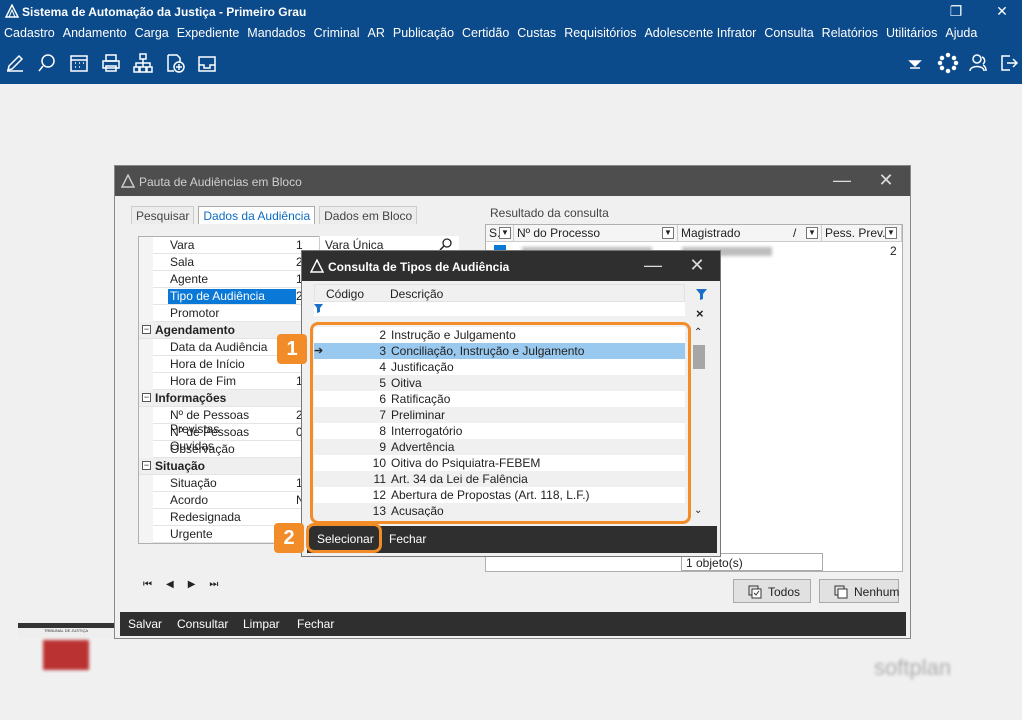 Image resolution: width=1022 pixels, height=720 pixels. I want to click on property-label: Hora de Fim, so click(203, 381).